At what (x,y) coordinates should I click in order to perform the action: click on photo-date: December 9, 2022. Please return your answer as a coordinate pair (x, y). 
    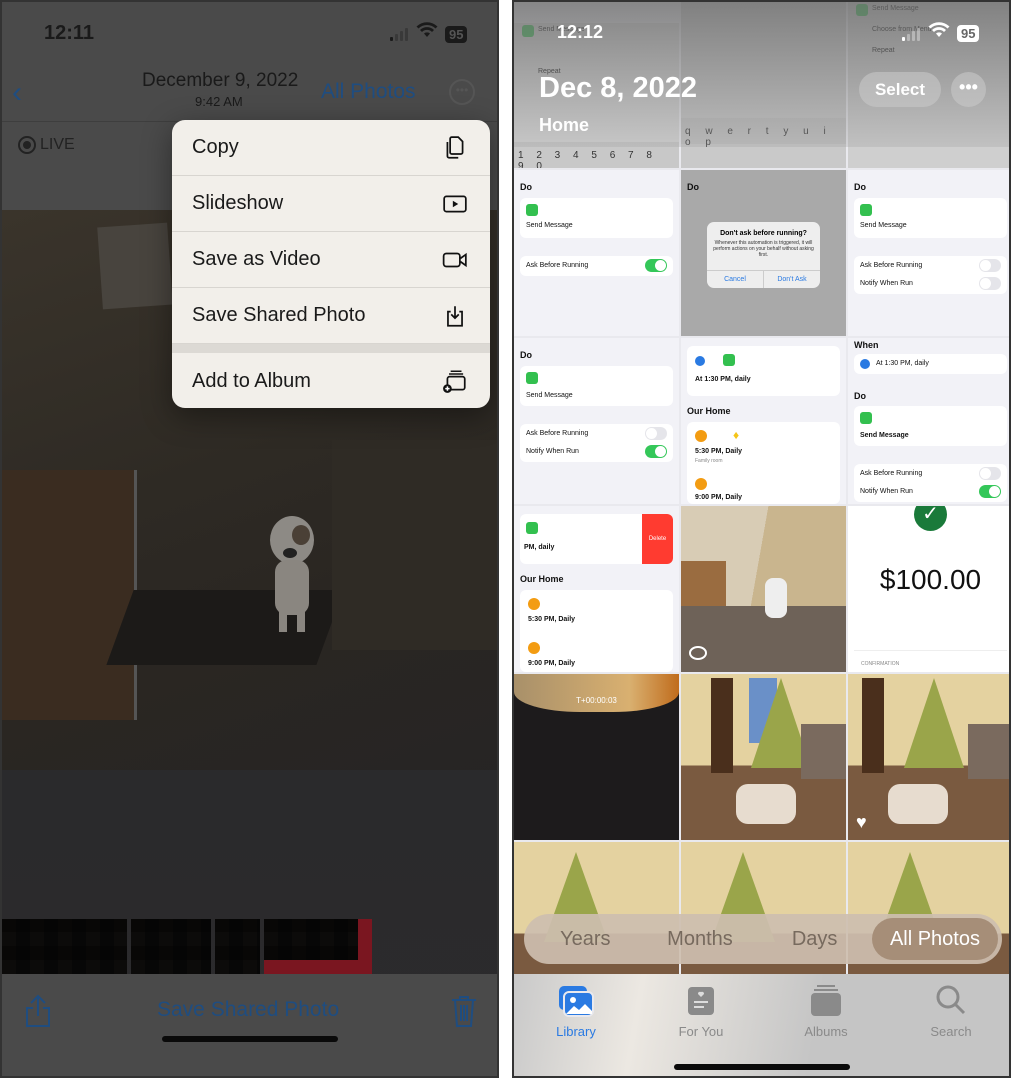
    Looking at the image, I should click on (220, 80).